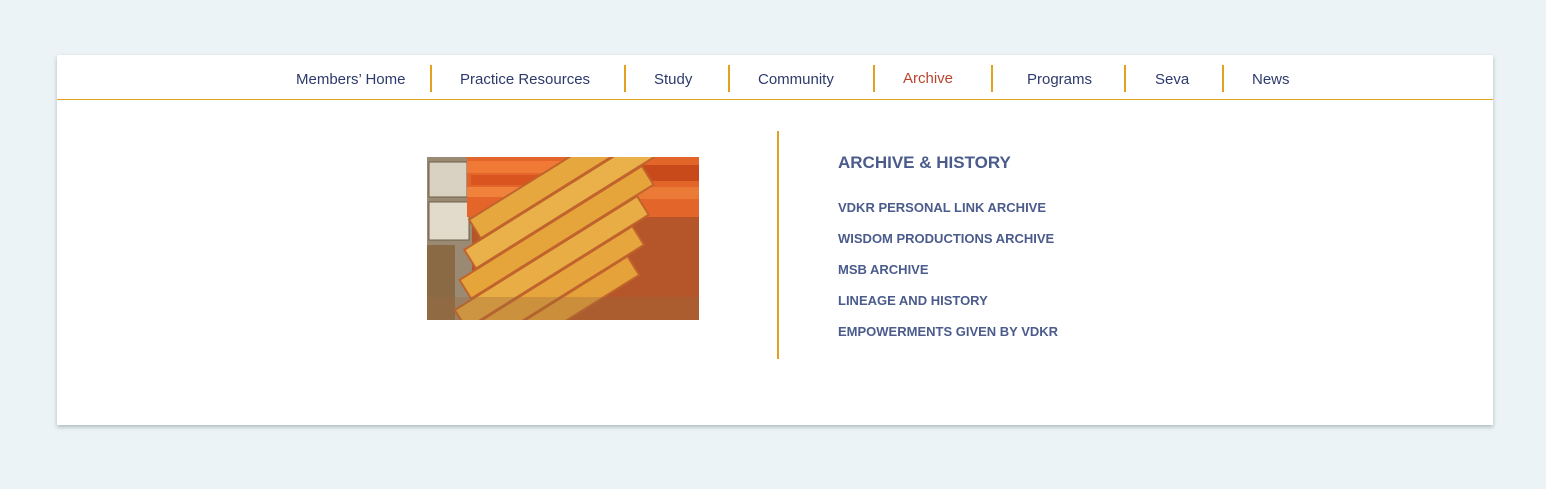 This screenshot has height=489, width=1546. Describe the element at coordinates (883, 269) in the screenshot. I see `menu-link-msb-archive: MSB ARCHIVE` at that location.